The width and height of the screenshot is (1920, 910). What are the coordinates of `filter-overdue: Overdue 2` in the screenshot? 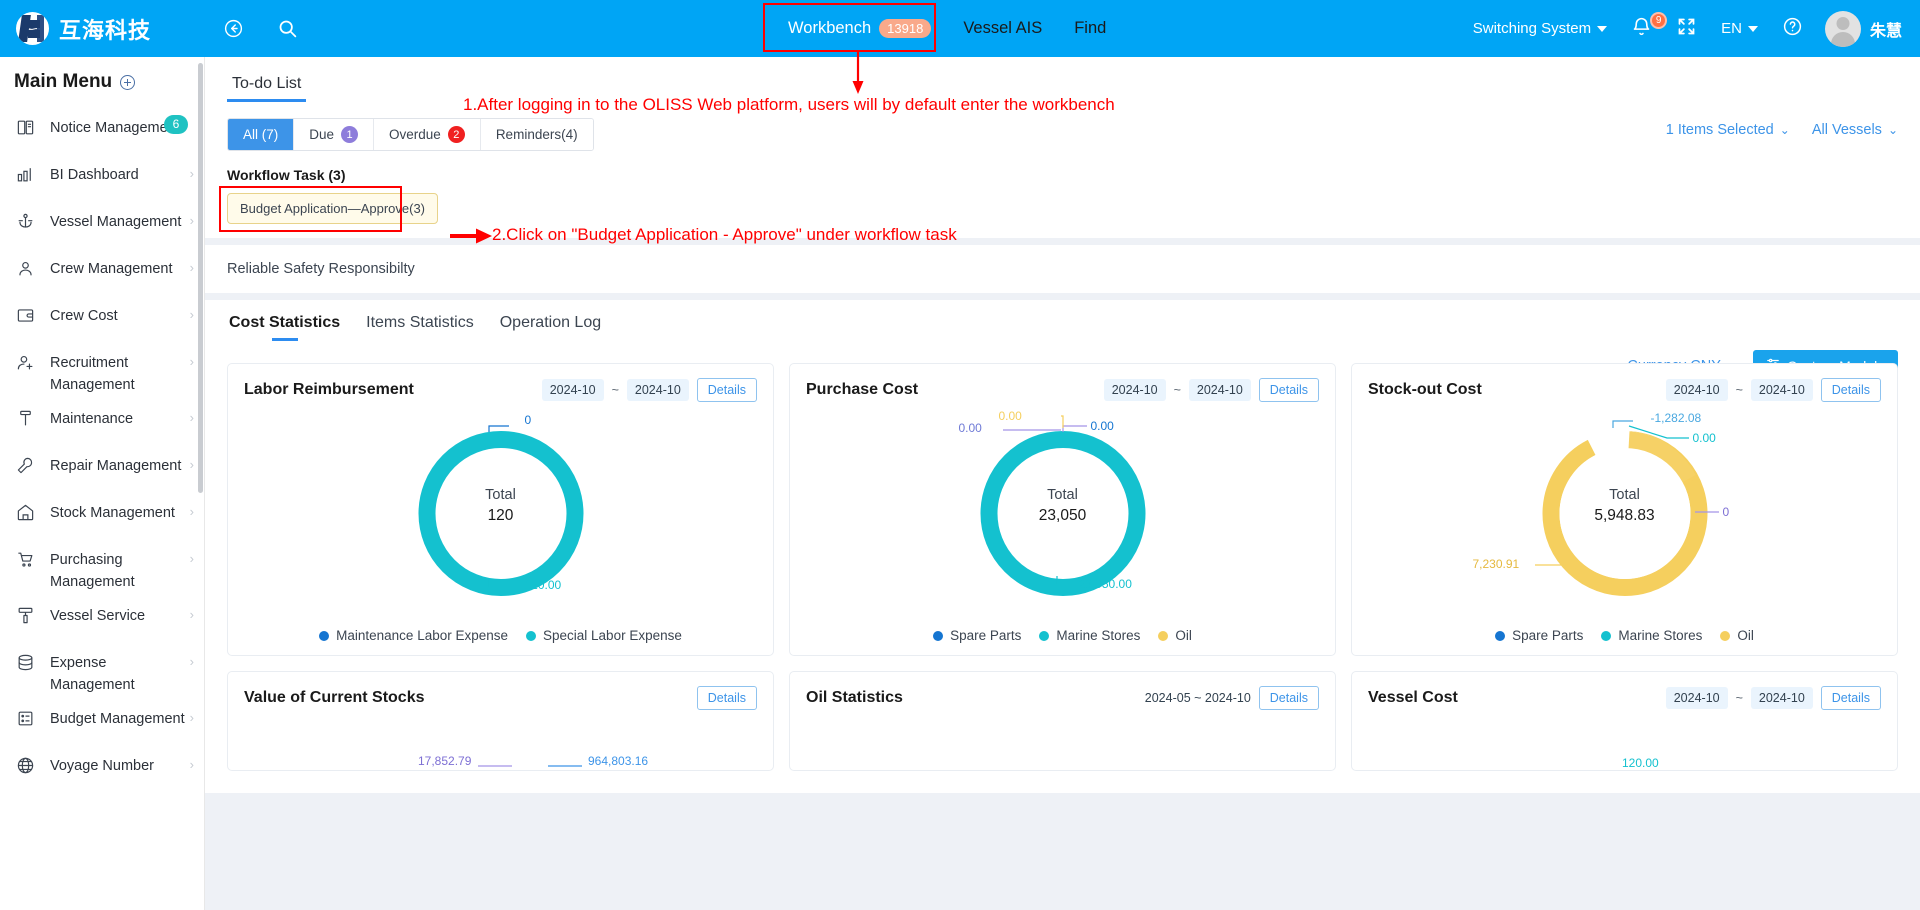 It's located at (427, 134).